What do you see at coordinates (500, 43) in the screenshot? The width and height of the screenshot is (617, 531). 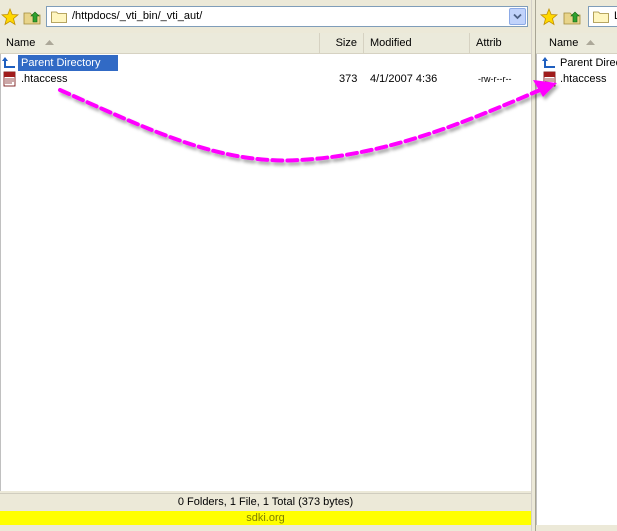 I see `column-header-attrib: Attrib` at bounding box center [500, 43].